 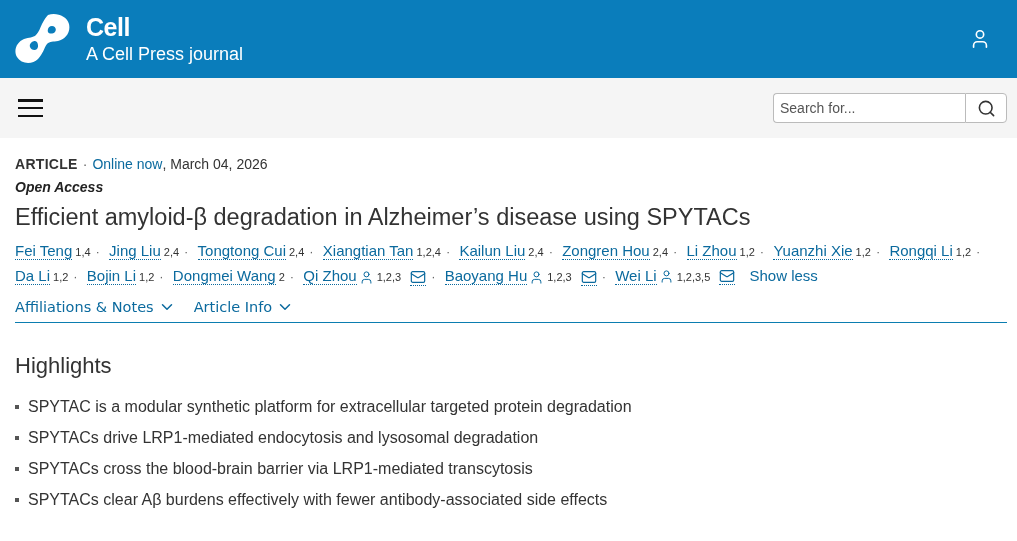 I want to click on article-type: ARTICLE, so click(x=46, y=164).